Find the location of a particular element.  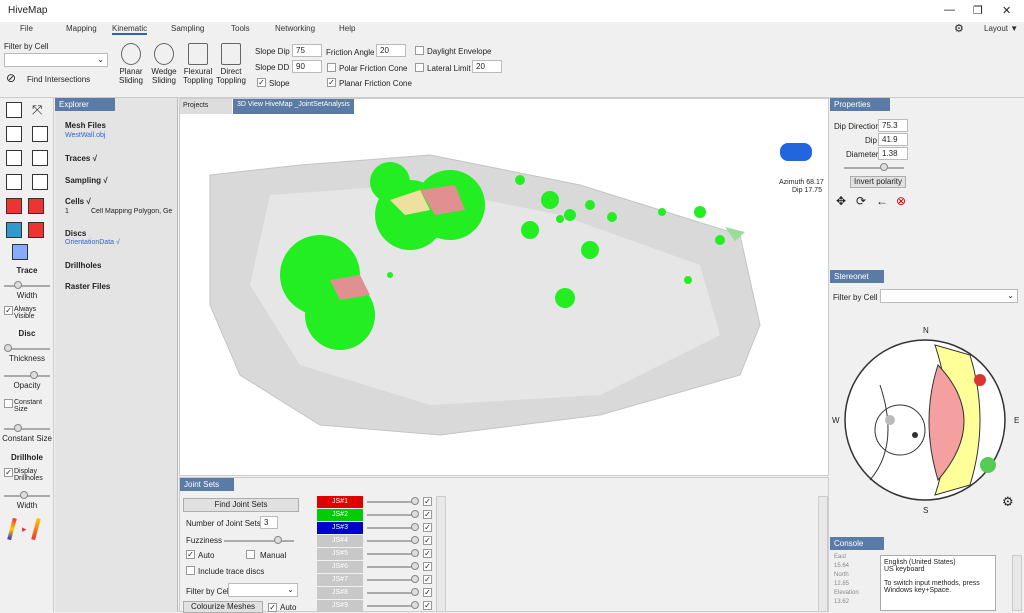

move-icon: ✥ is located at coordinates (841, 201).